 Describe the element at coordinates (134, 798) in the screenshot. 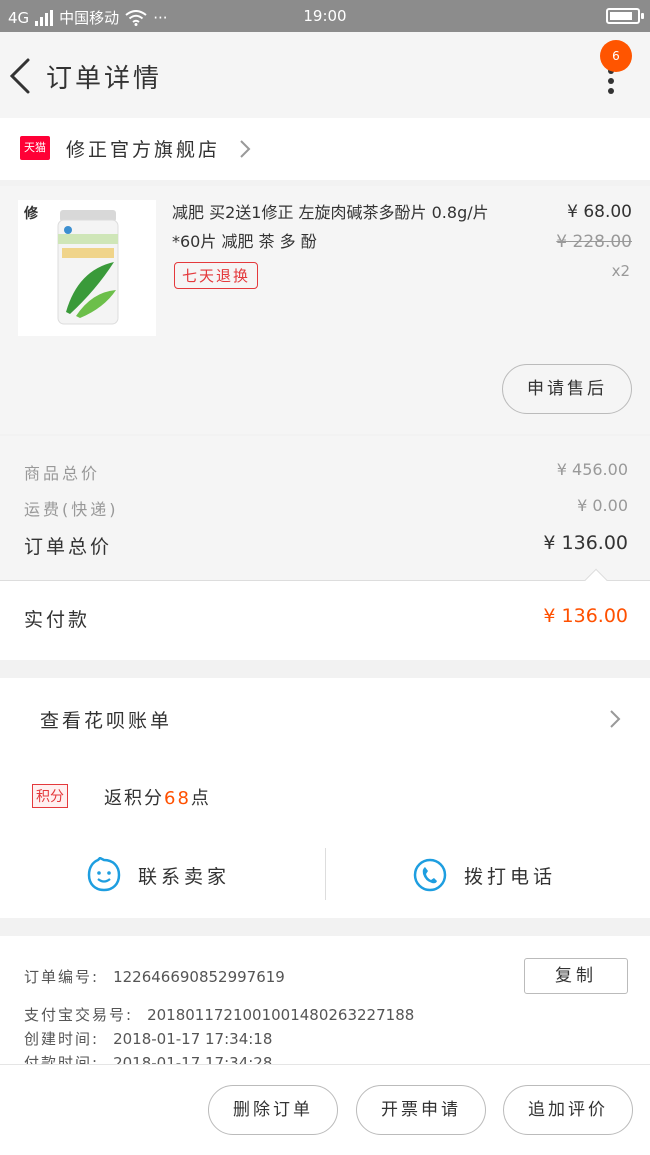

I see `points-prefix: 返积分` at that location.